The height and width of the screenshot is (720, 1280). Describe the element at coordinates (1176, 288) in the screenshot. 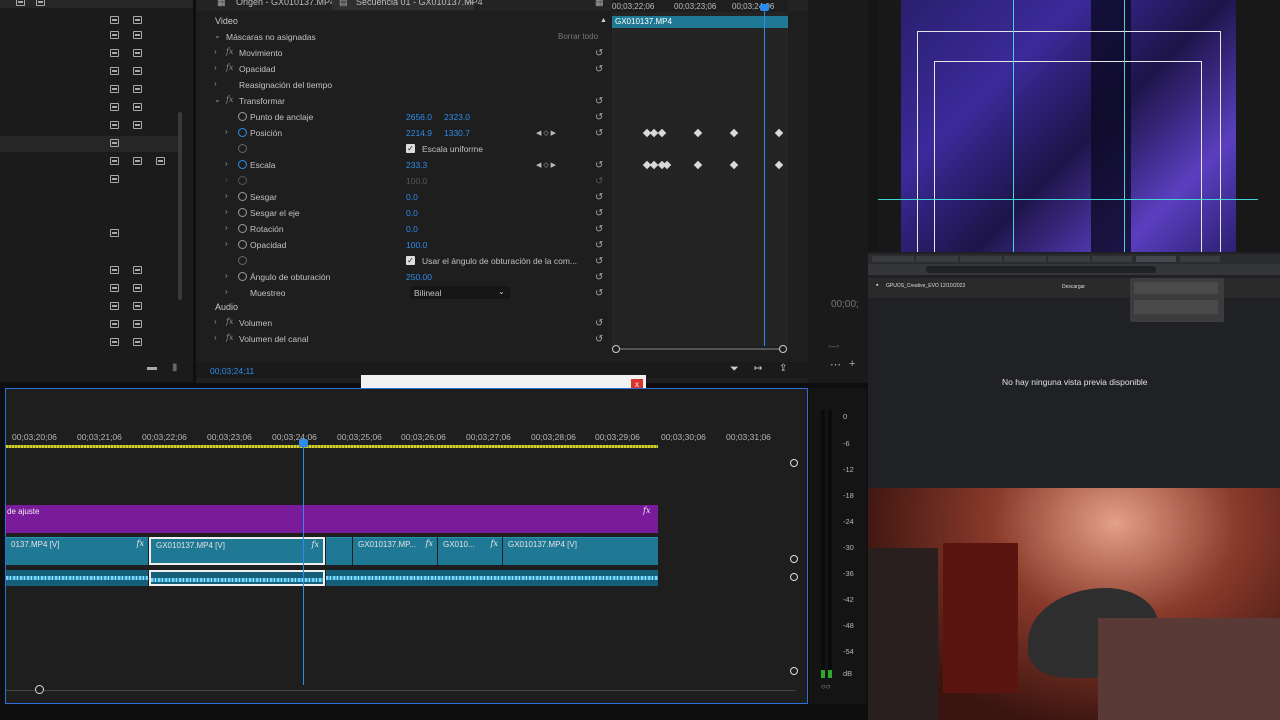

I see `download-item` at that location.